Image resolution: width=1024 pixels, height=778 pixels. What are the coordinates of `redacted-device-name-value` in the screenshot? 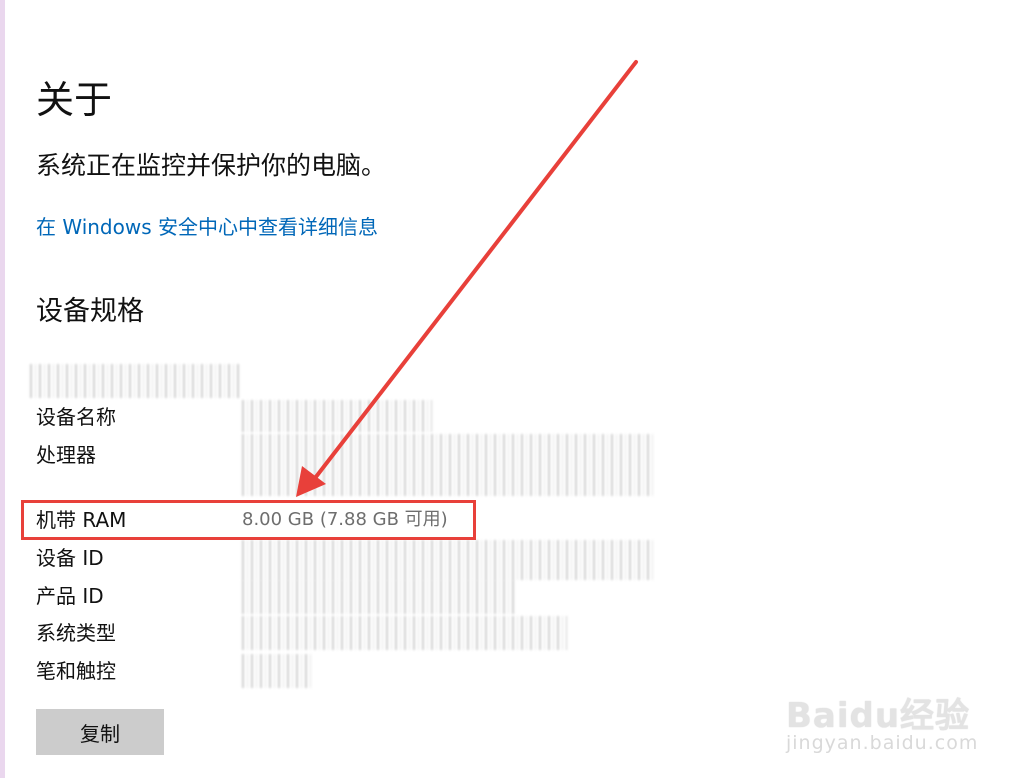 It's located at (337, 416).